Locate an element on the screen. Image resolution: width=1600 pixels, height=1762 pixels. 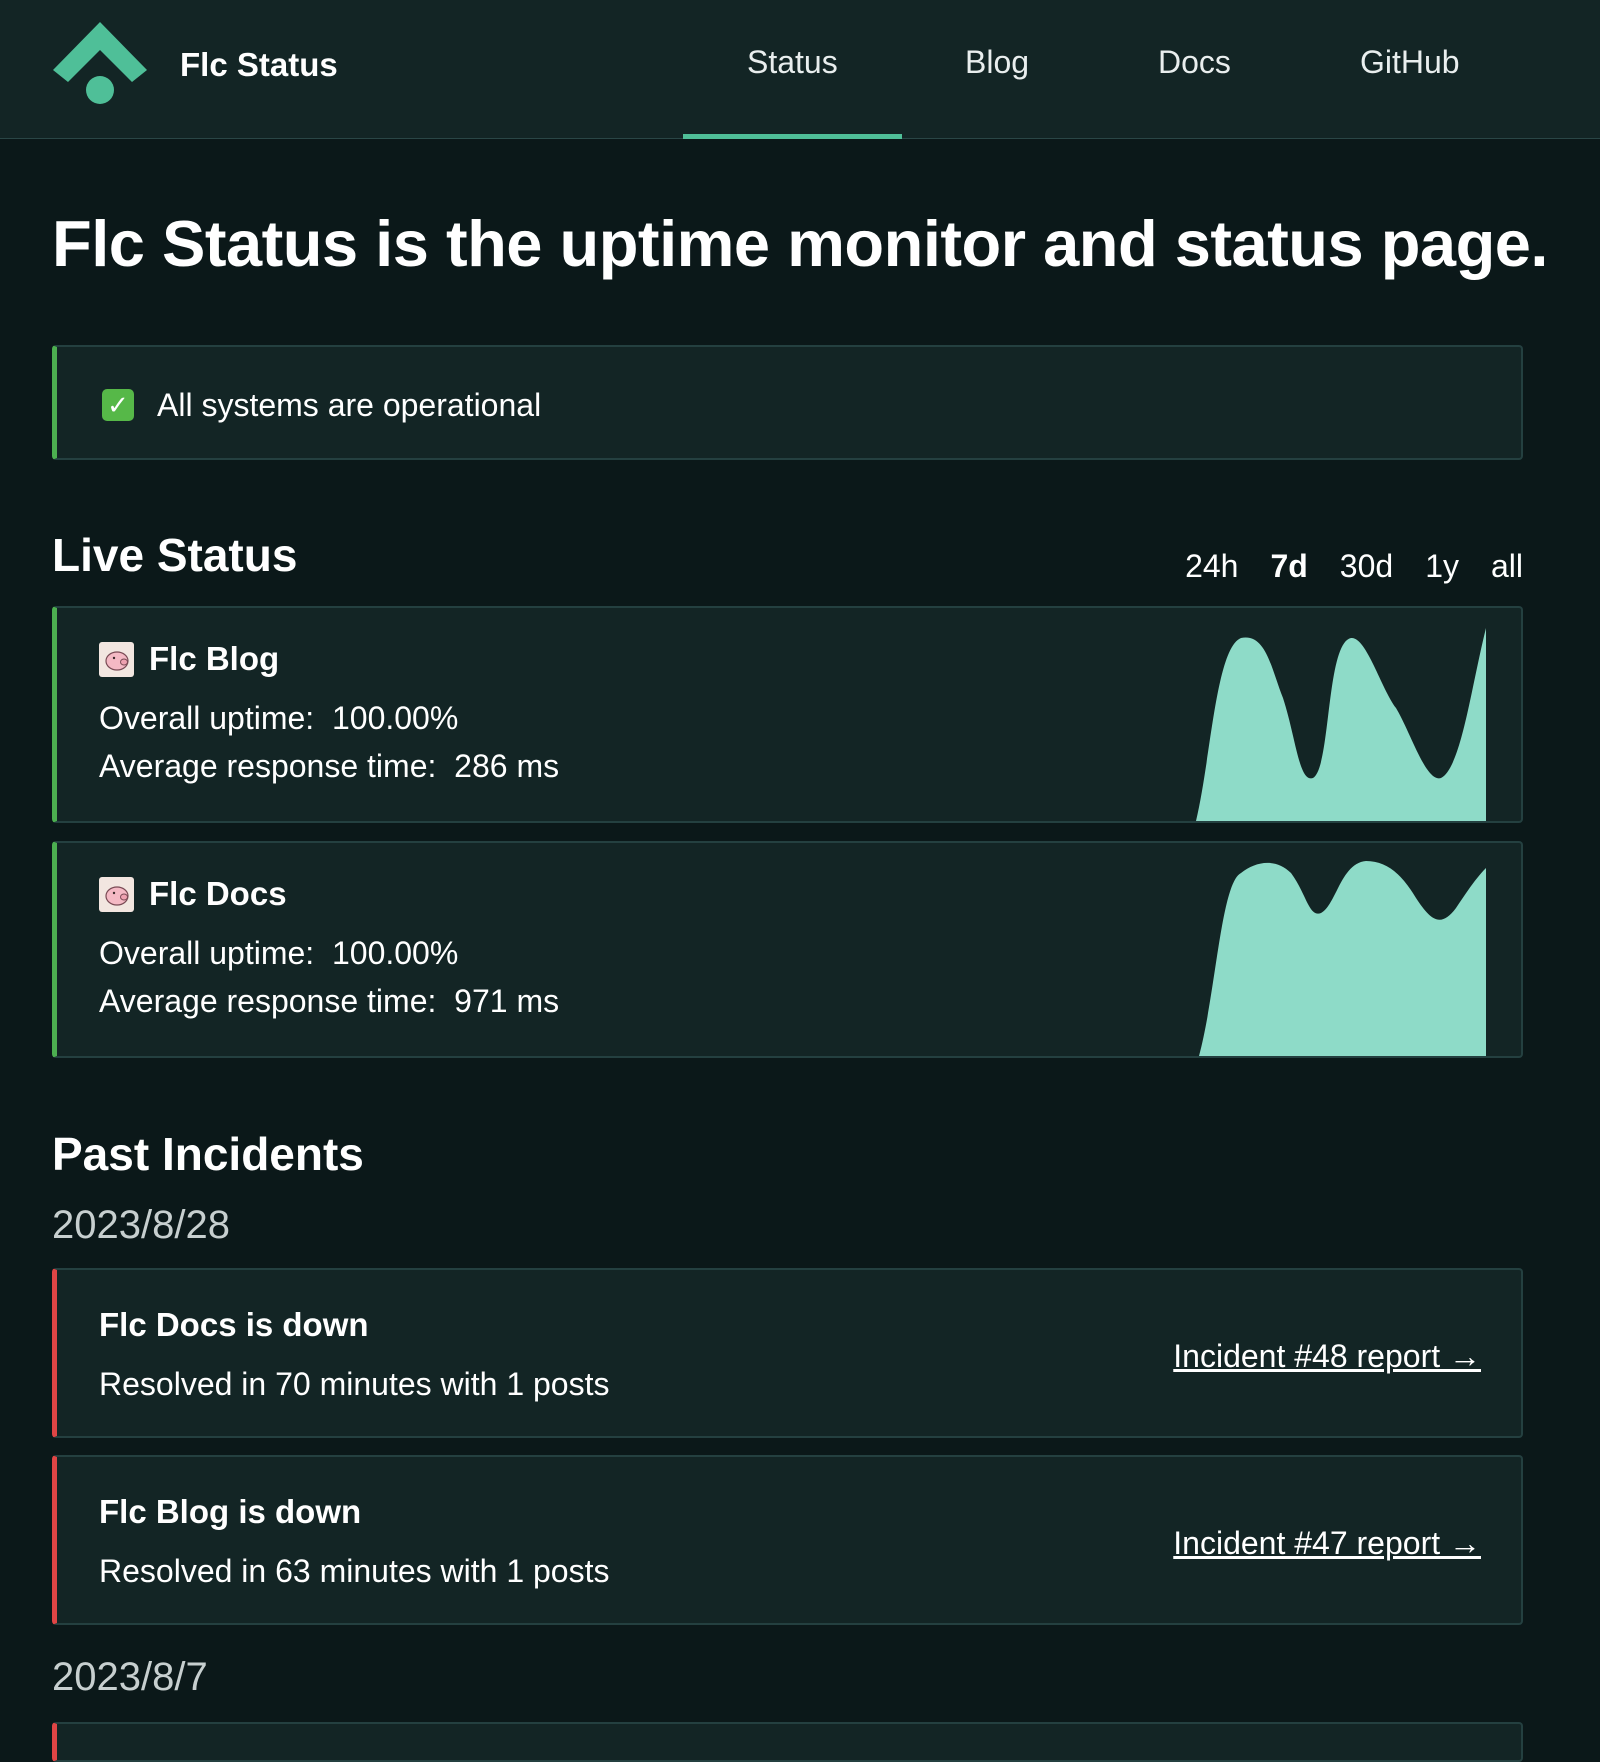
incident-date: 2023/8/28 is located at coordinates (141, 1225).